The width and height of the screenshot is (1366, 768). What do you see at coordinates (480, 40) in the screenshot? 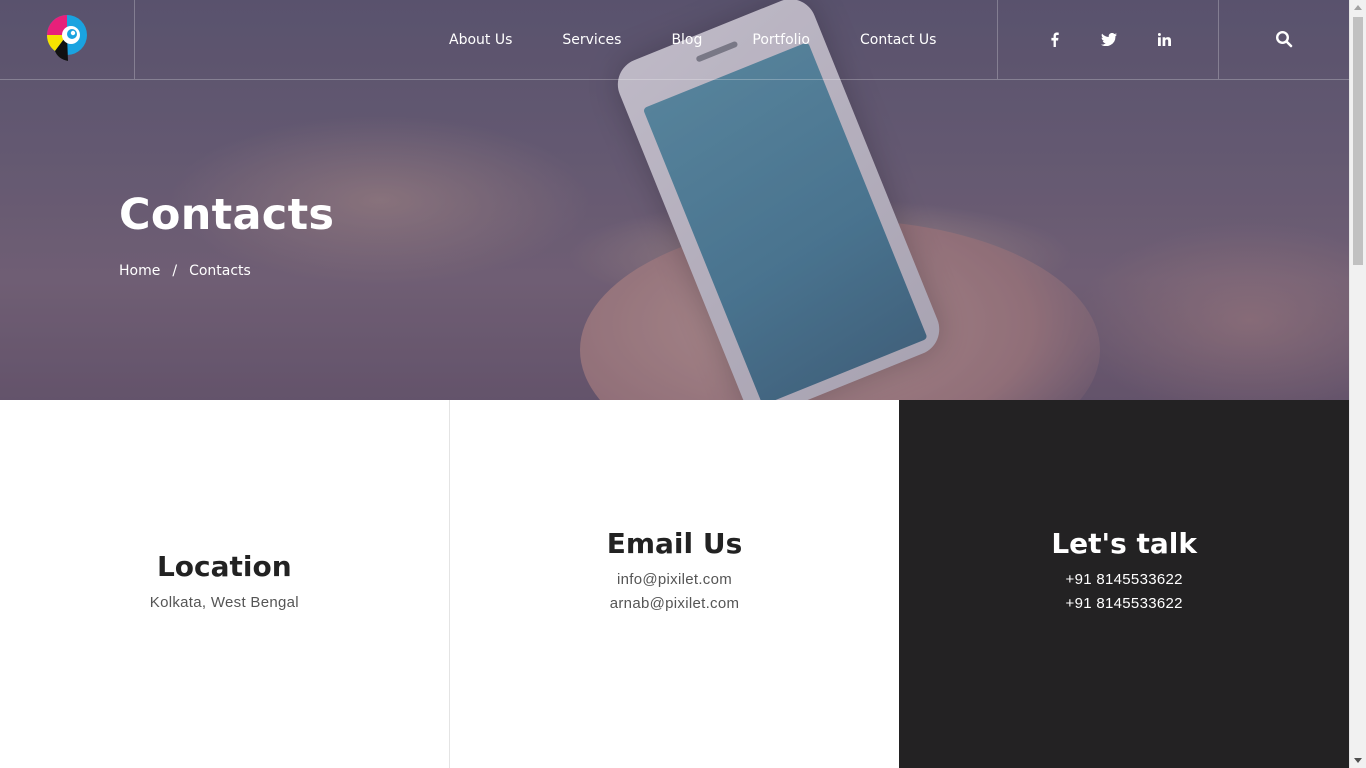
I see `nav-item-about-us: About Us` at bounding box center [480, 40].